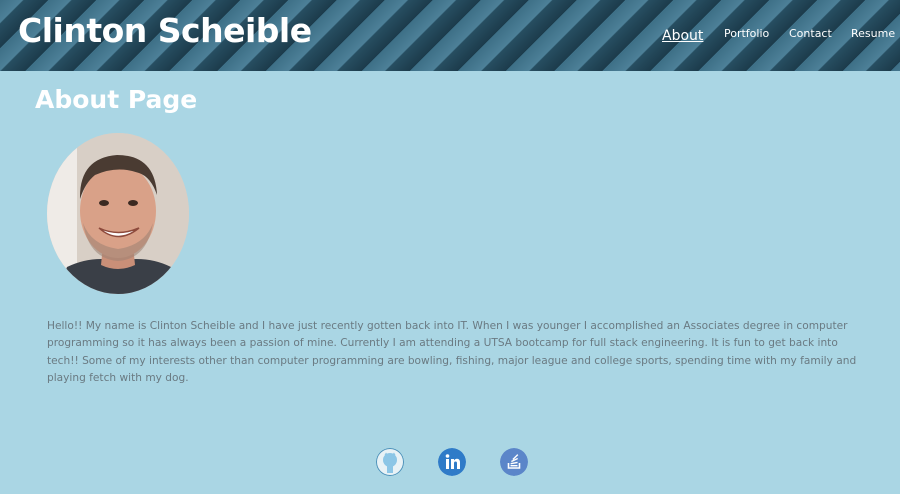  I want to click on github-link, so click(390, 462).